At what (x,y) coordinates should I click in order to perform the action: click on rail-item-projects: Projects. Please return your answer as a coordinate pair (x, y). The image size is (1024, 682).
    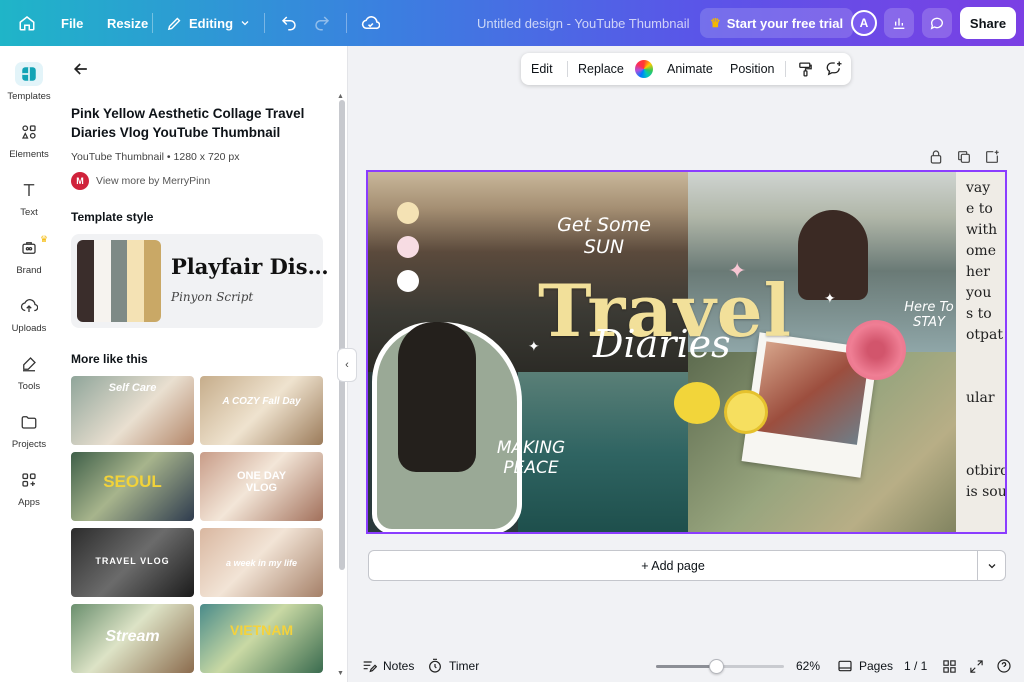
    Looking at the image, I should click on (29, 436).